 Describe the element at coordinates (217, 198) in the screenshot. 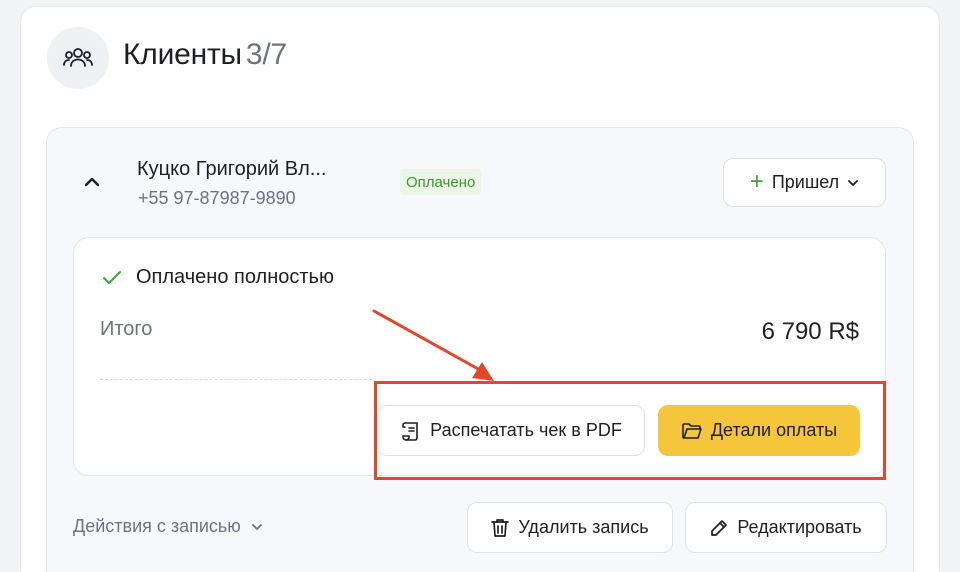

I see `client-phone: +55 97-87987-9890` at that location.